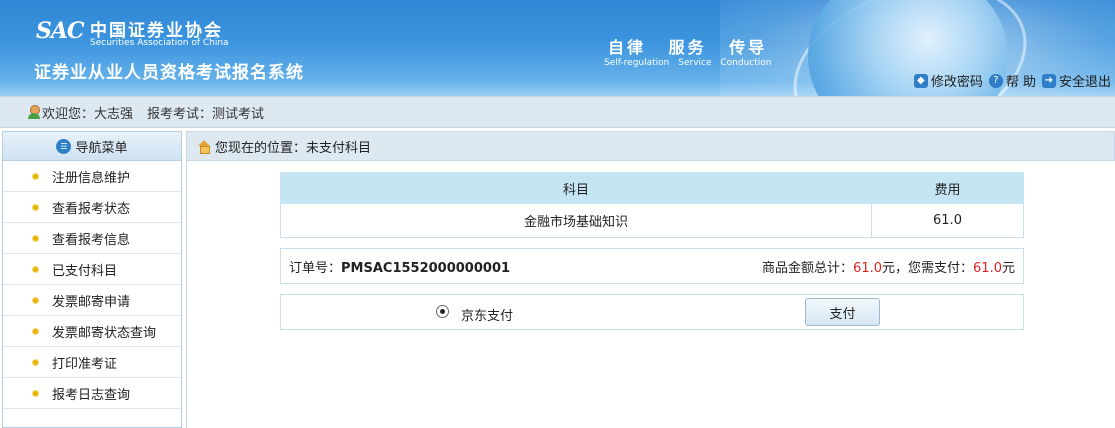 The width and height of the screenshot is (1115, 428). I want to click on total-unit: 元，您需支付：, so click(928, 268).